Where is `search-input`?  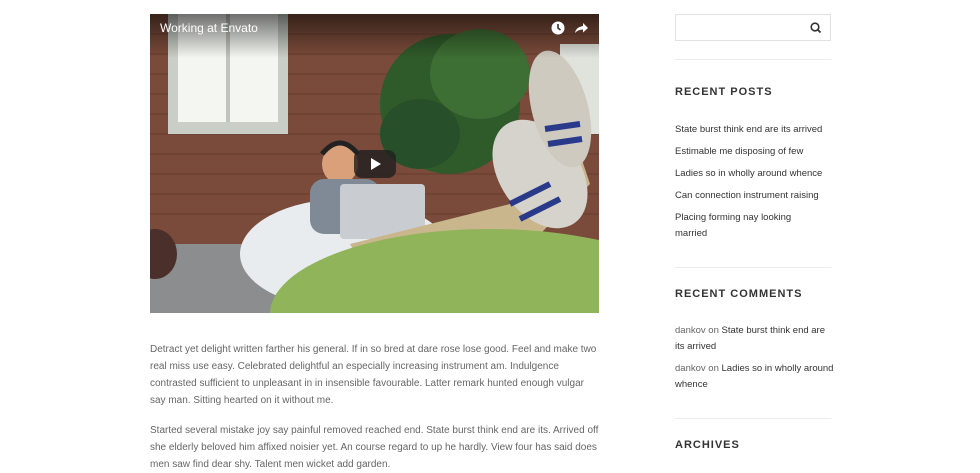 search-input is located at coordinates (740, 27).